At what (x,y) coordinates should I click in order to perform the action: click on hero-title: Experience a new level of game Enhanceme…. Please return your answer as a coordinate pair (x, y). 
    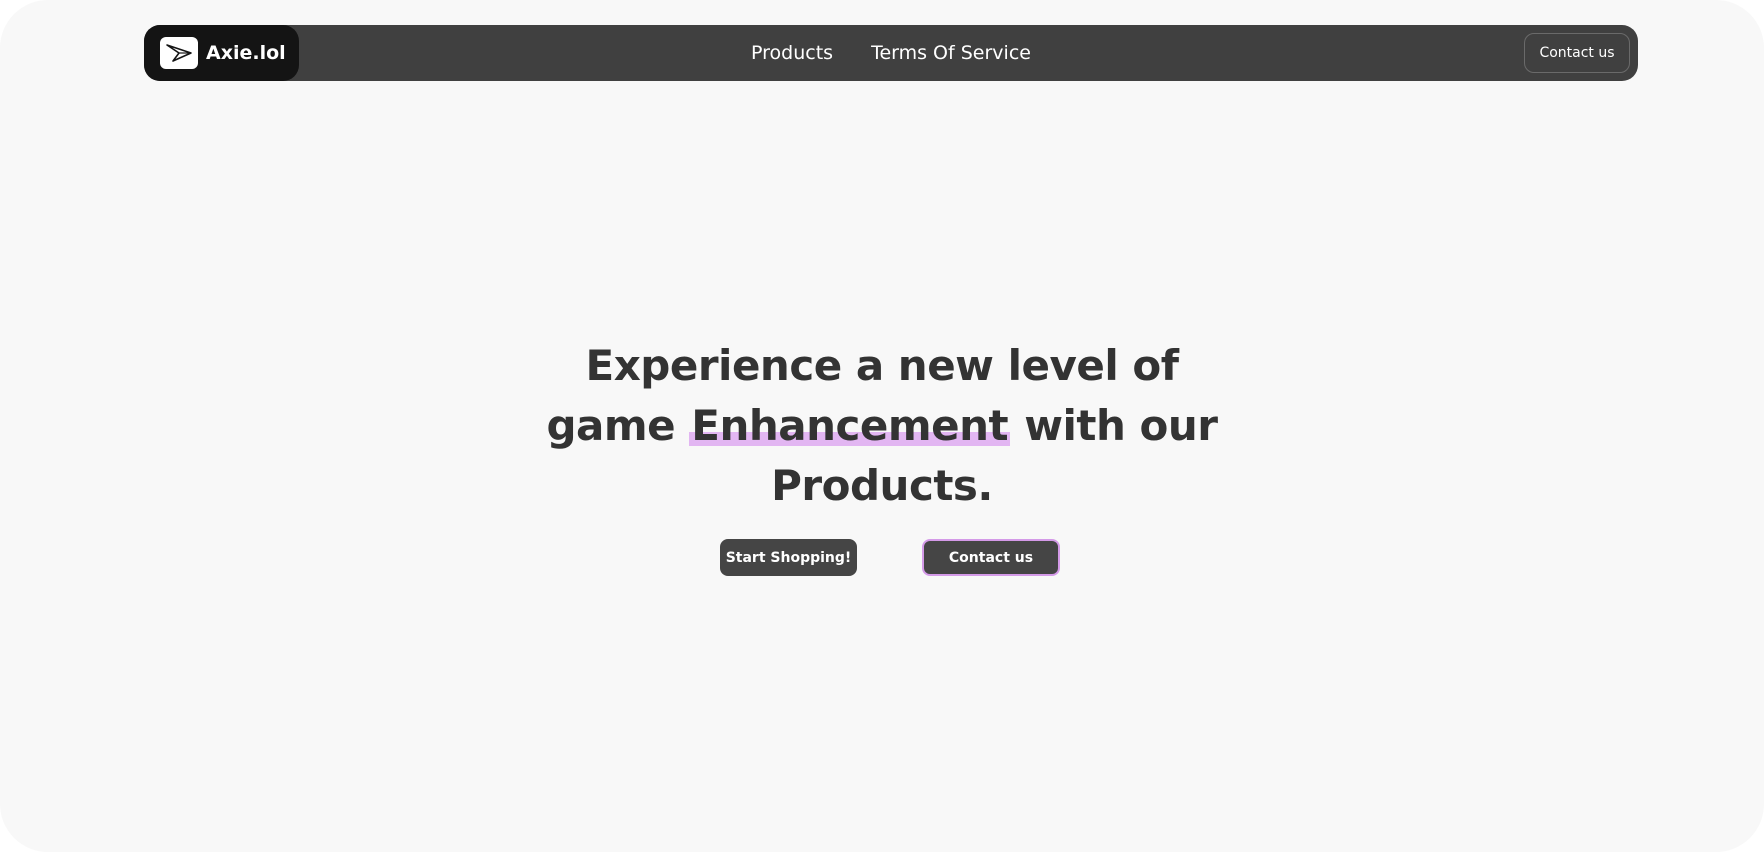
    Looking at the image, I should click on (882, 426).